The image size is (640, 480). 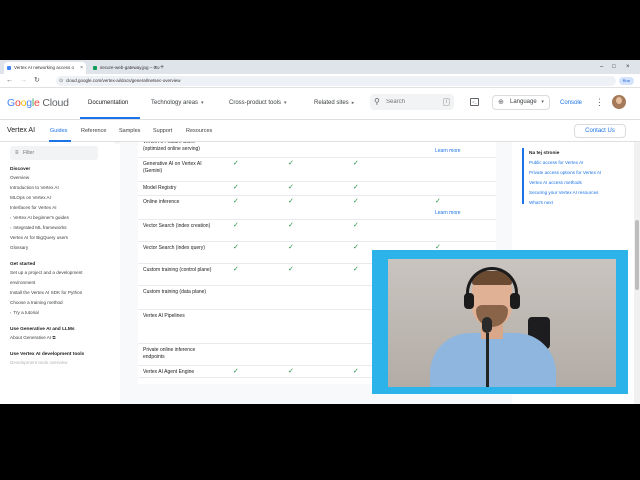 I want to click on page-scrollbar-thumb, so click(x=637, y=255).